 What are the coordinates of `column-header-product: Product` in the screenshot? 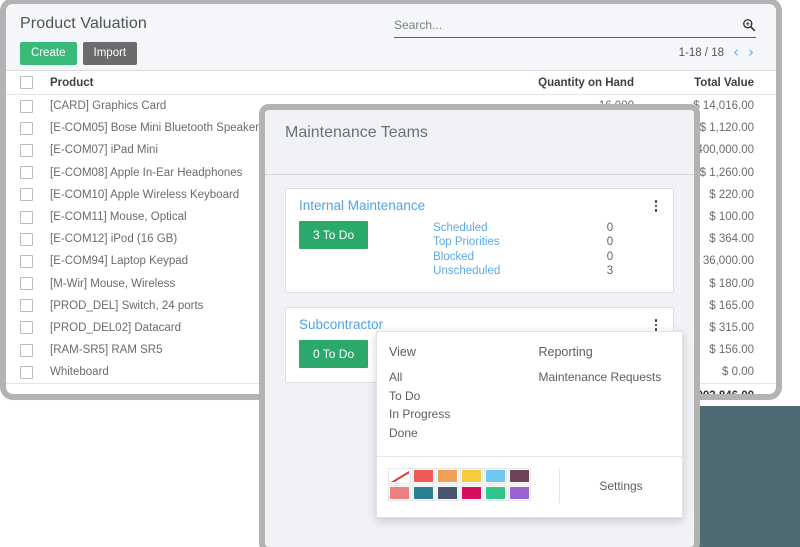 It's located at (242, 83).